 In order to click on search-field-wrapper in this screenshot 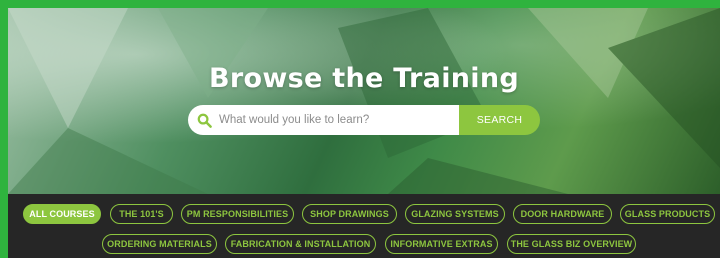, I will do `click(323, 120)`.